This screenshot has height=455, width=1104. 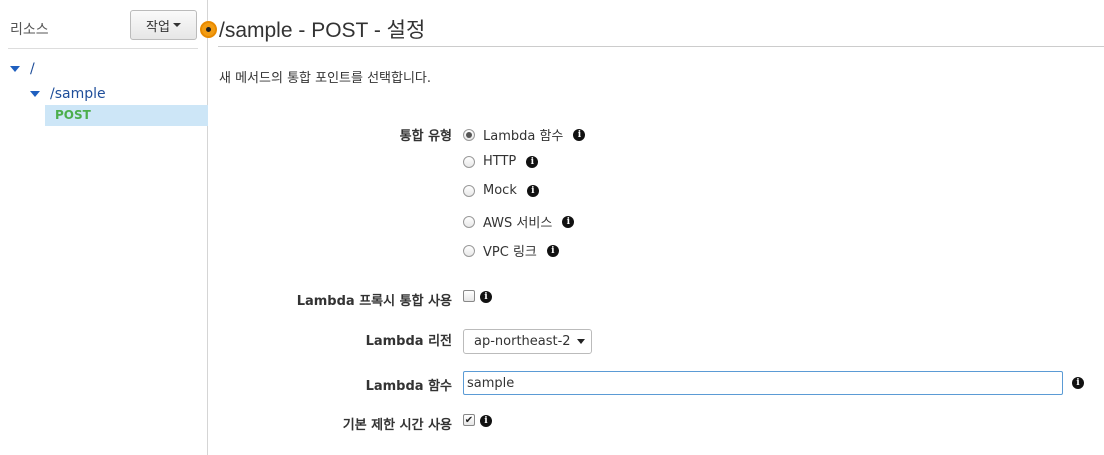 I want to click on radio-label: Mock, so click(x=500, y=190).